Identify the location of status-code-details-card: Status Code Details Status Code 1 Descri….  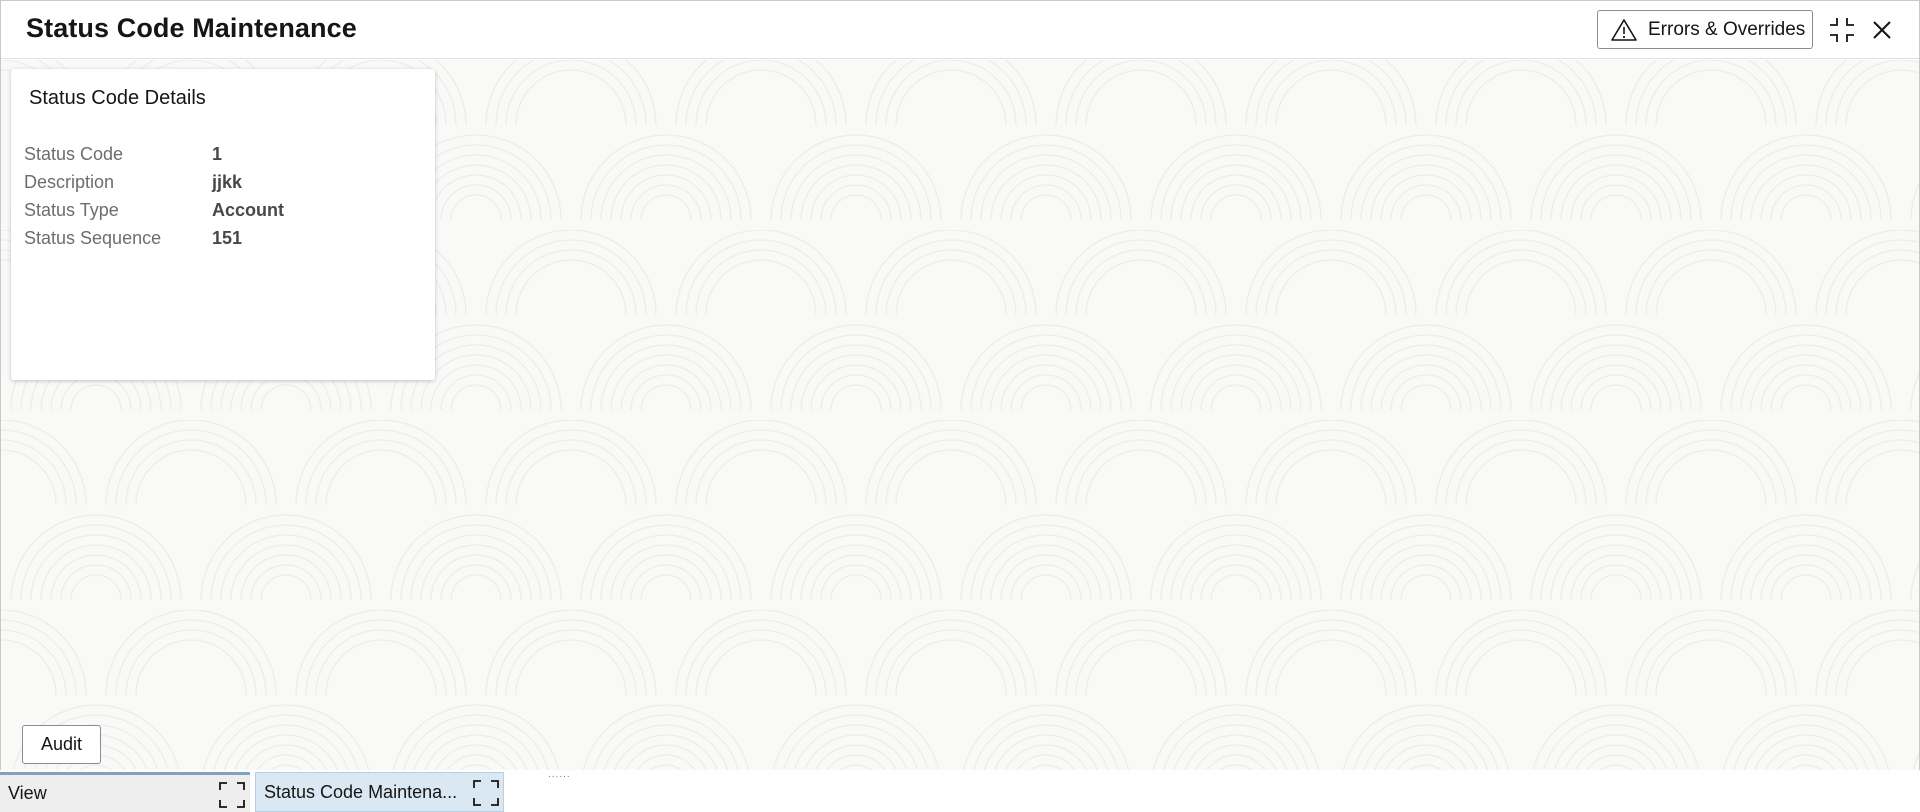
(223, 224).